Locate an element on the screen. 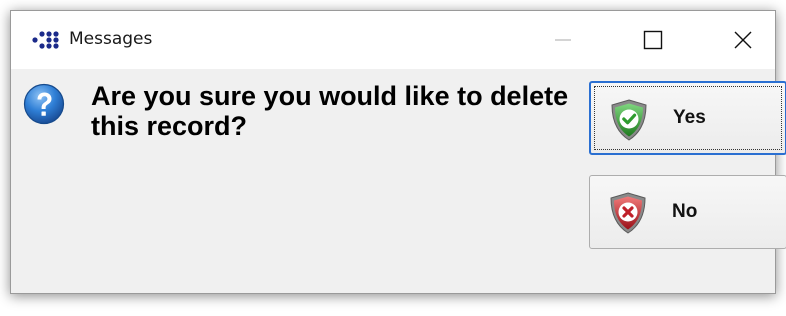 The width and height of the screenshot is (786, 316). yes-button: Yes is located at coordinates (687, 118).